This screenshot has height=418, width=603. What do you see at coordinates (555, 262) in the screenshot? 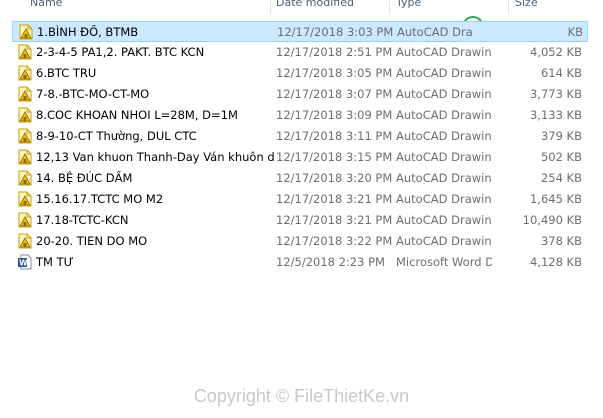
I see `file-size: 4,128 KB` at bounding box center [555, 262].